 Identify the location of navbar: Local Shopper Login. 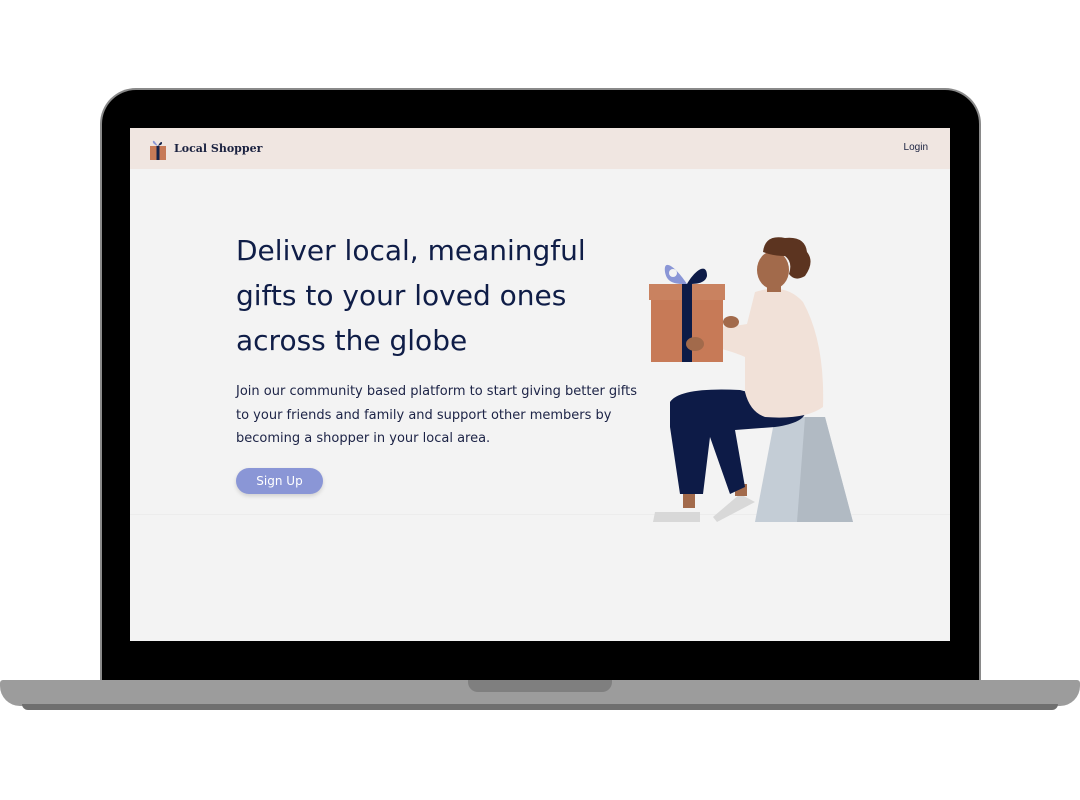
(540, 148).